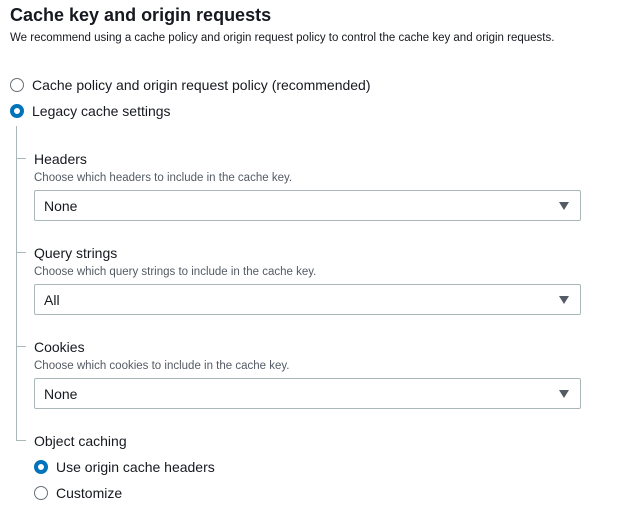 The image size is (626, 526). I want to click on radio-use-origin-cache-headers: Use origin cache headers, so click(124, 467).